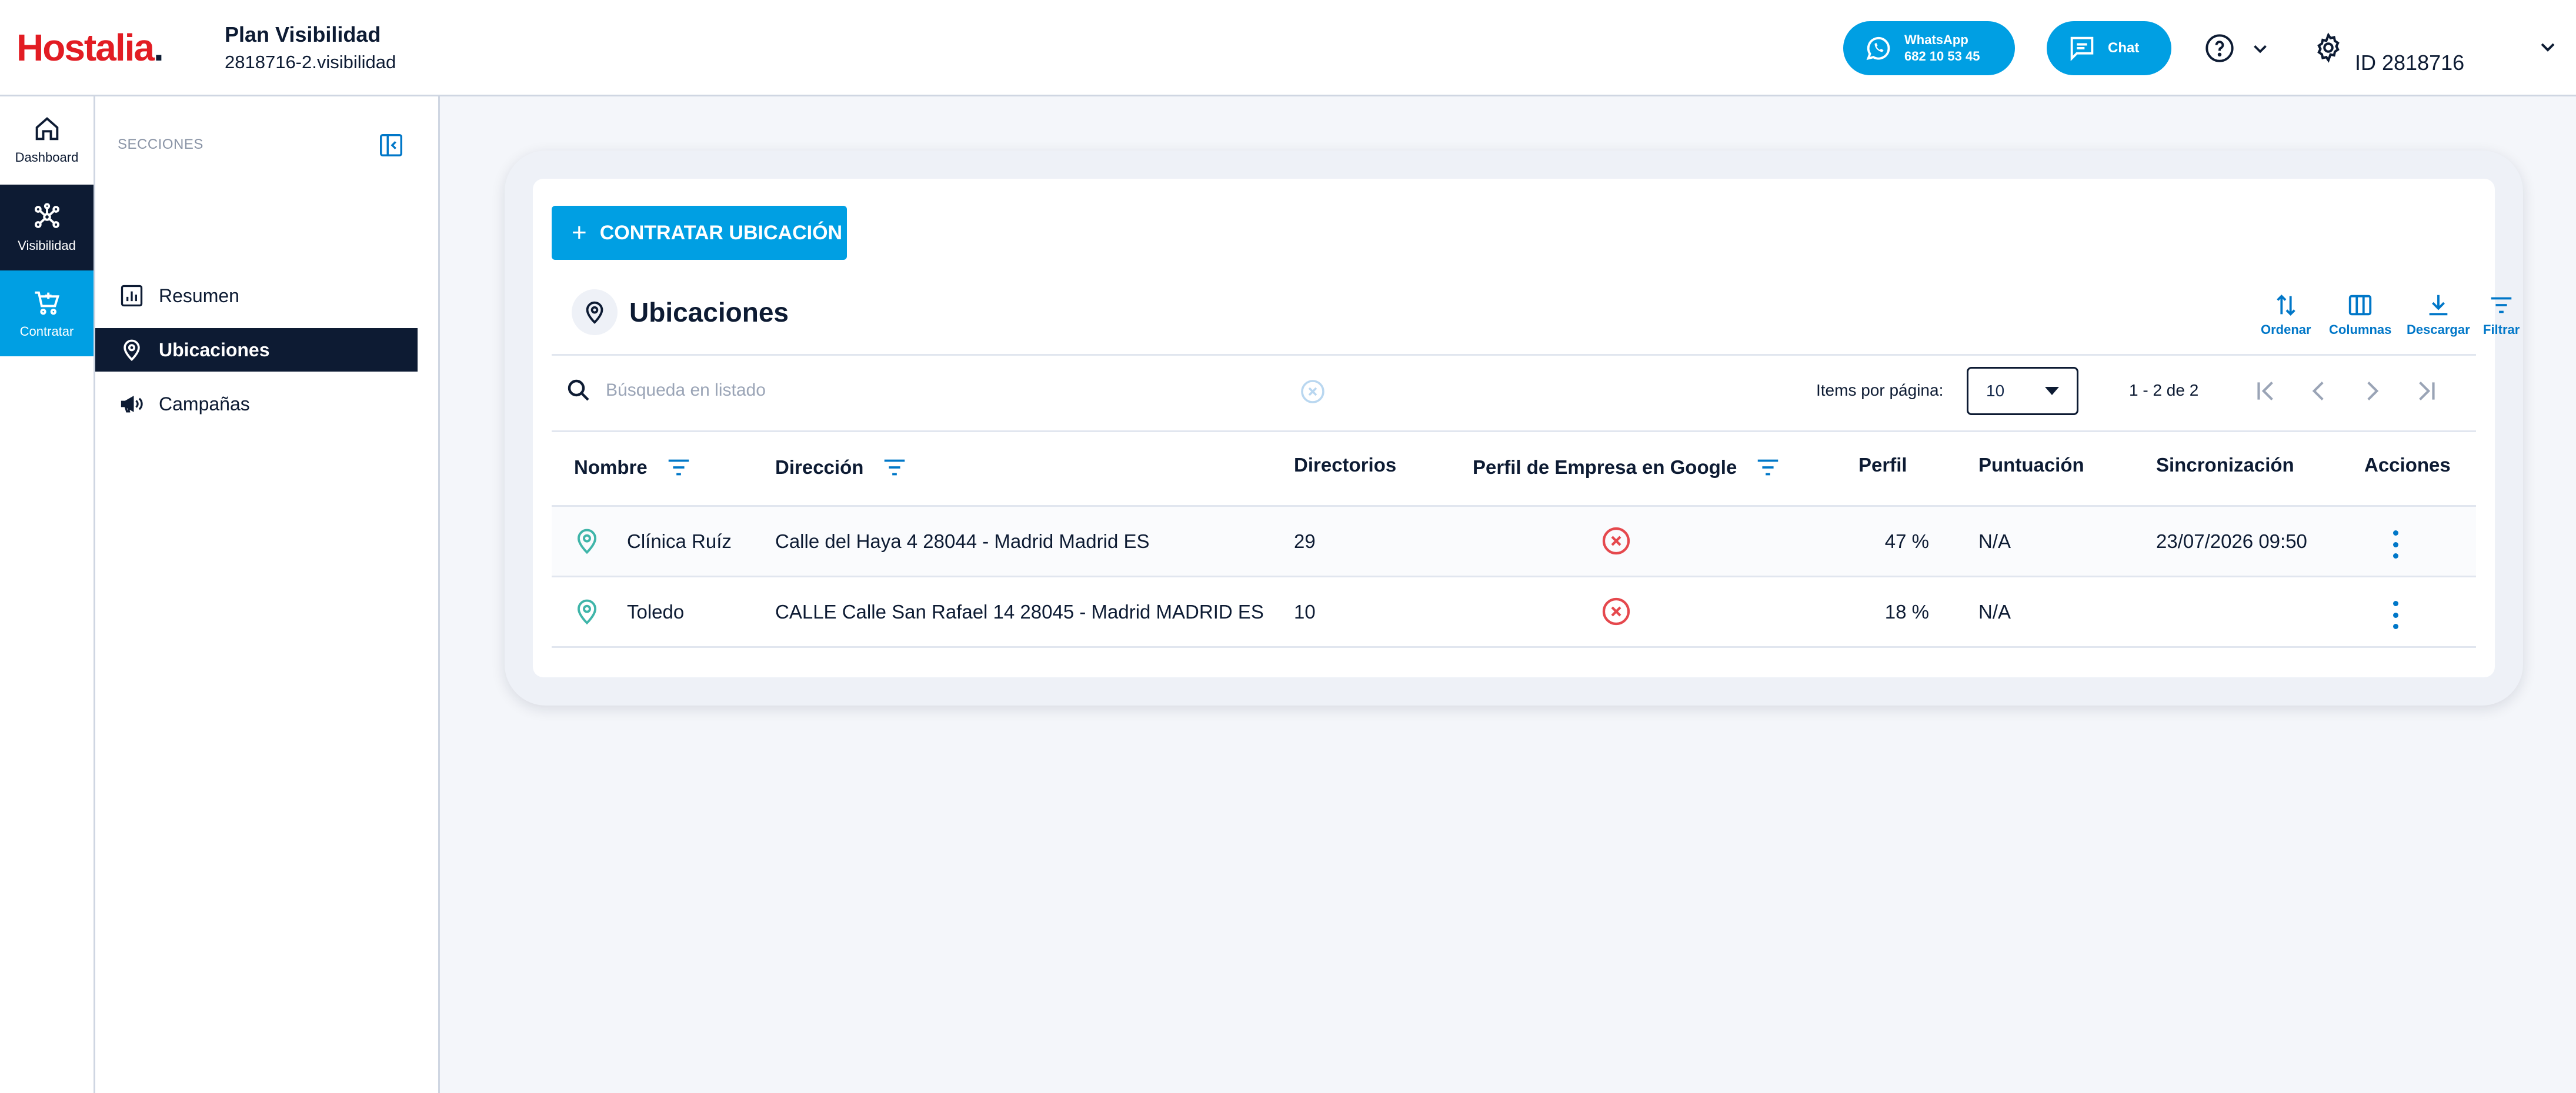  What do you see at coordinates (1514, 431) in the screenshot?
I see `search-divider` at bounding box center [1514, 431].